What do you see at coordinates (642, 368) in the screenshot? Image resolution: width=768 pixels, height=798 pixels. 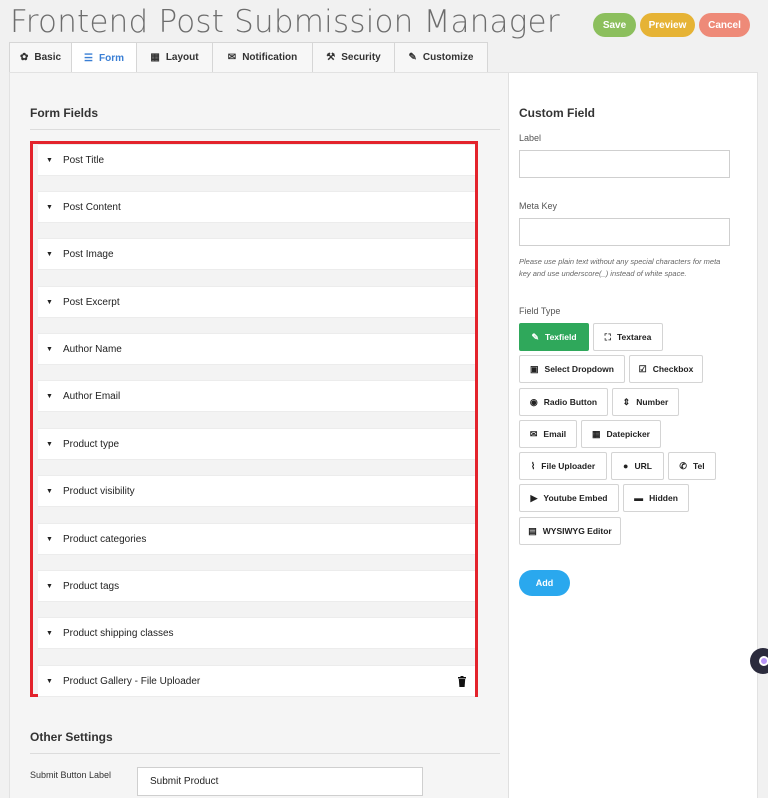 I see `checkbox-icon: ☑` at bounding box center [642, 368].